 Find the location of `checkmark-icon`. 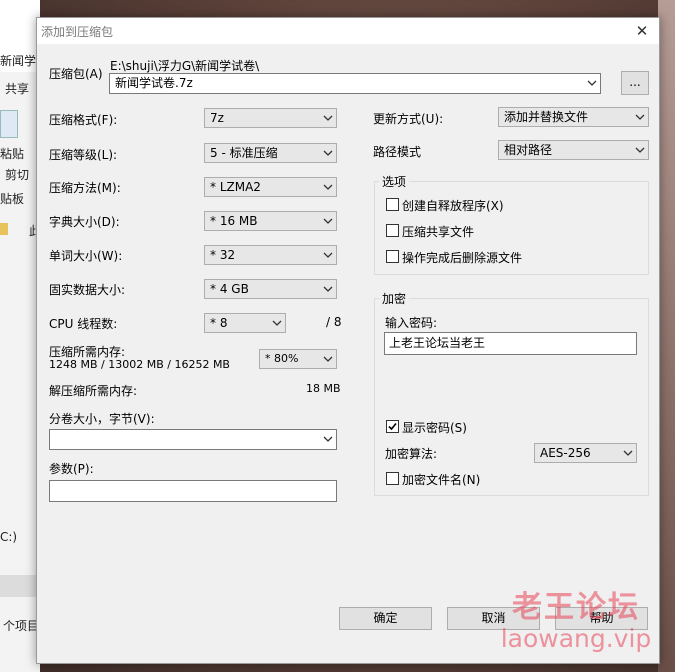

checkmark-icon is located at coordinates (392, 426).